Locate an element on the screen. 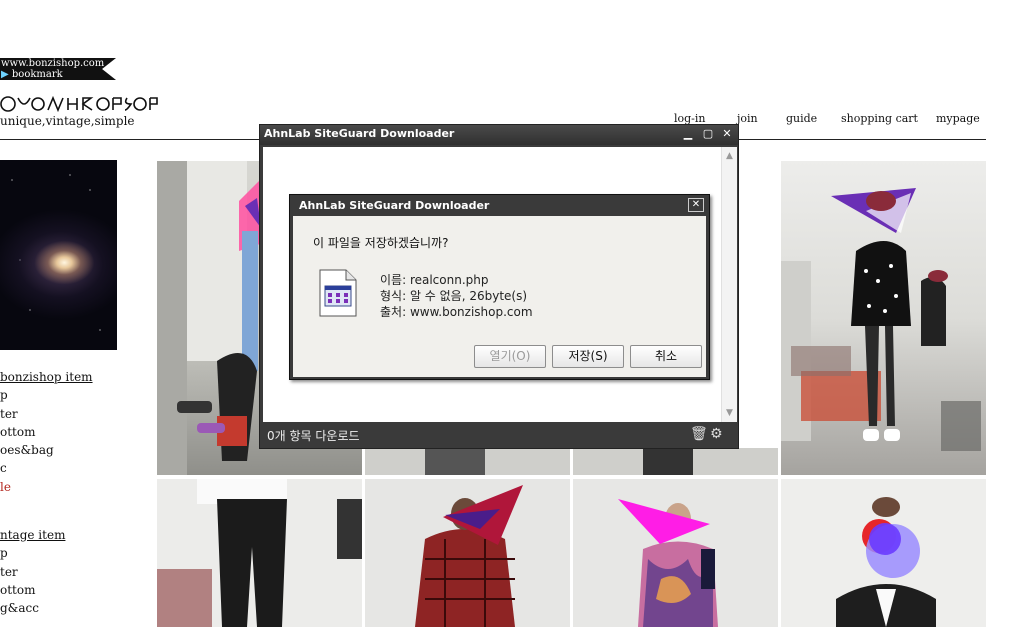  vintage-item-menu: ntage item p ter ottom g&acc is located at coordinates (32, 571).